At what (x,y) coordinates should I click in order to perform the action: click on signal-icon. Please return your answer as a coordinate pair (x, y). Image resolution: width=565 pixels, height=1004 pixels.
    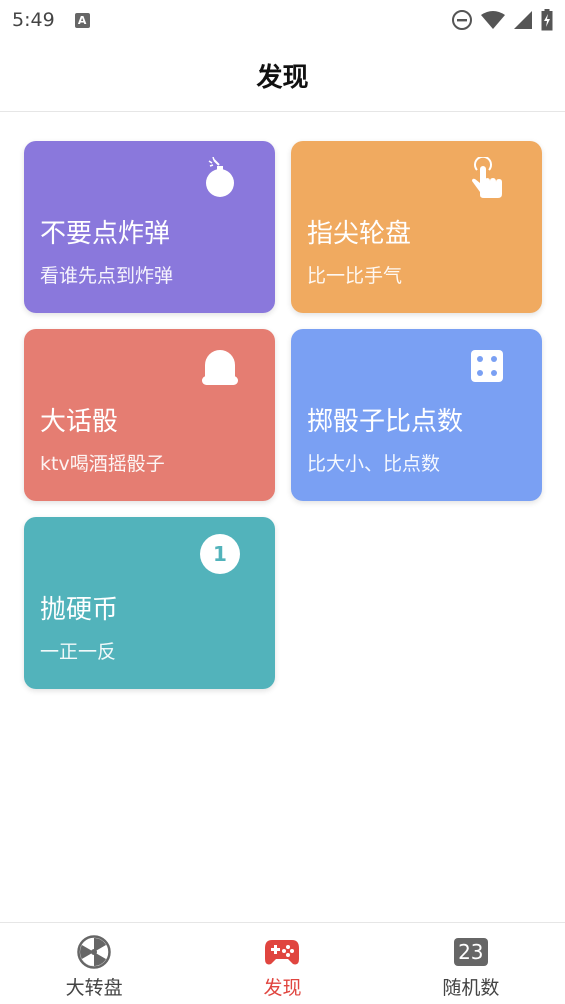
    Looking at the image, I should click on (523, 20).